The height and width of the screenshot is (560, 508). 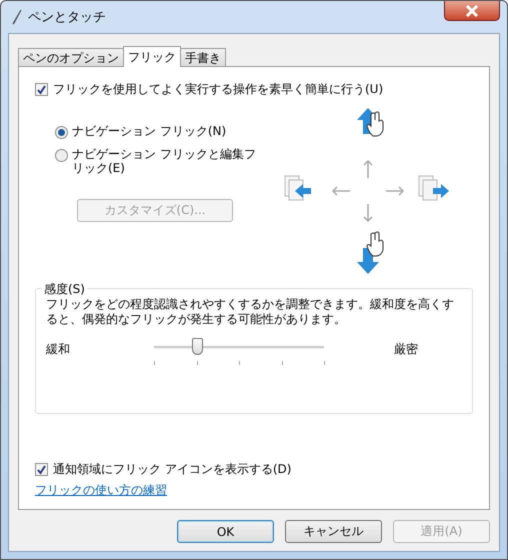 What do you see at coordinates (101, 490) in the screenshot?
I see `practice-link: フリックの使い方の練習` at bounding box center [101, 490].